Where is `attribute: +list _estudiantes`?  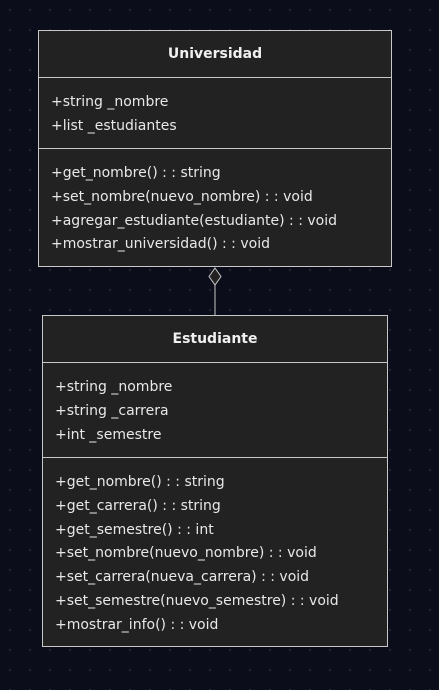 attribute: +list _estudiantes is located at coordinates (114, 125).